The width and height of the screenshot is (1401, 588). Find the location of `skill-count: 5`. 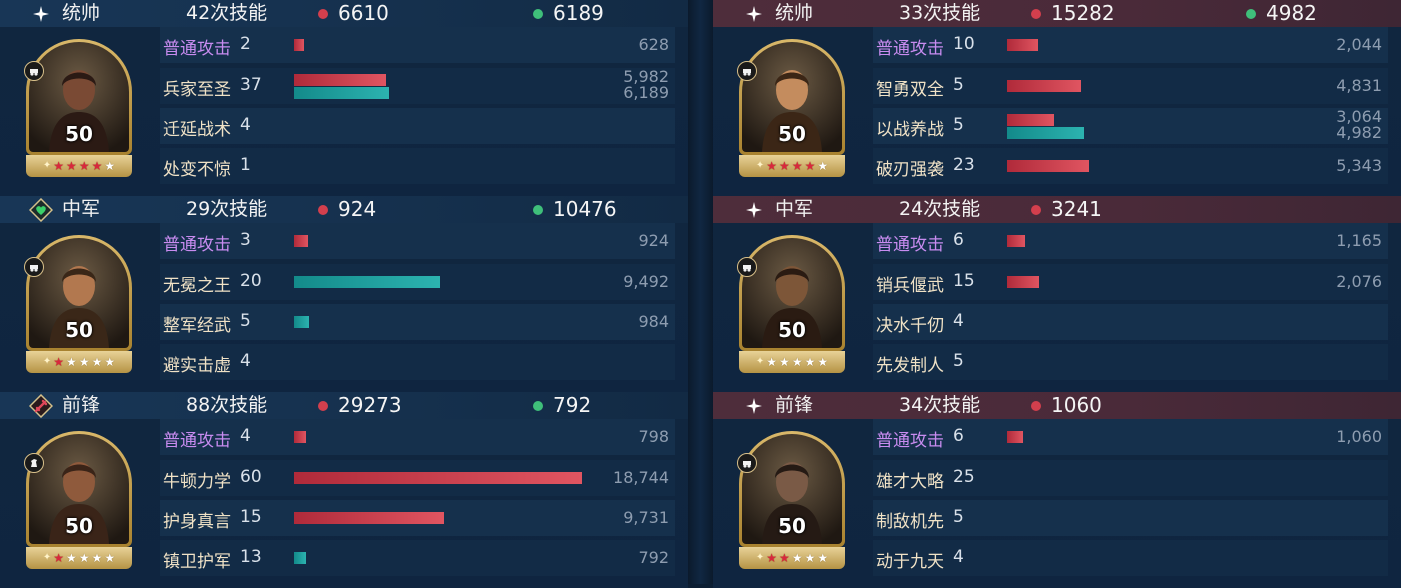

skill-count: 5 is located at coordinates (958, 85).